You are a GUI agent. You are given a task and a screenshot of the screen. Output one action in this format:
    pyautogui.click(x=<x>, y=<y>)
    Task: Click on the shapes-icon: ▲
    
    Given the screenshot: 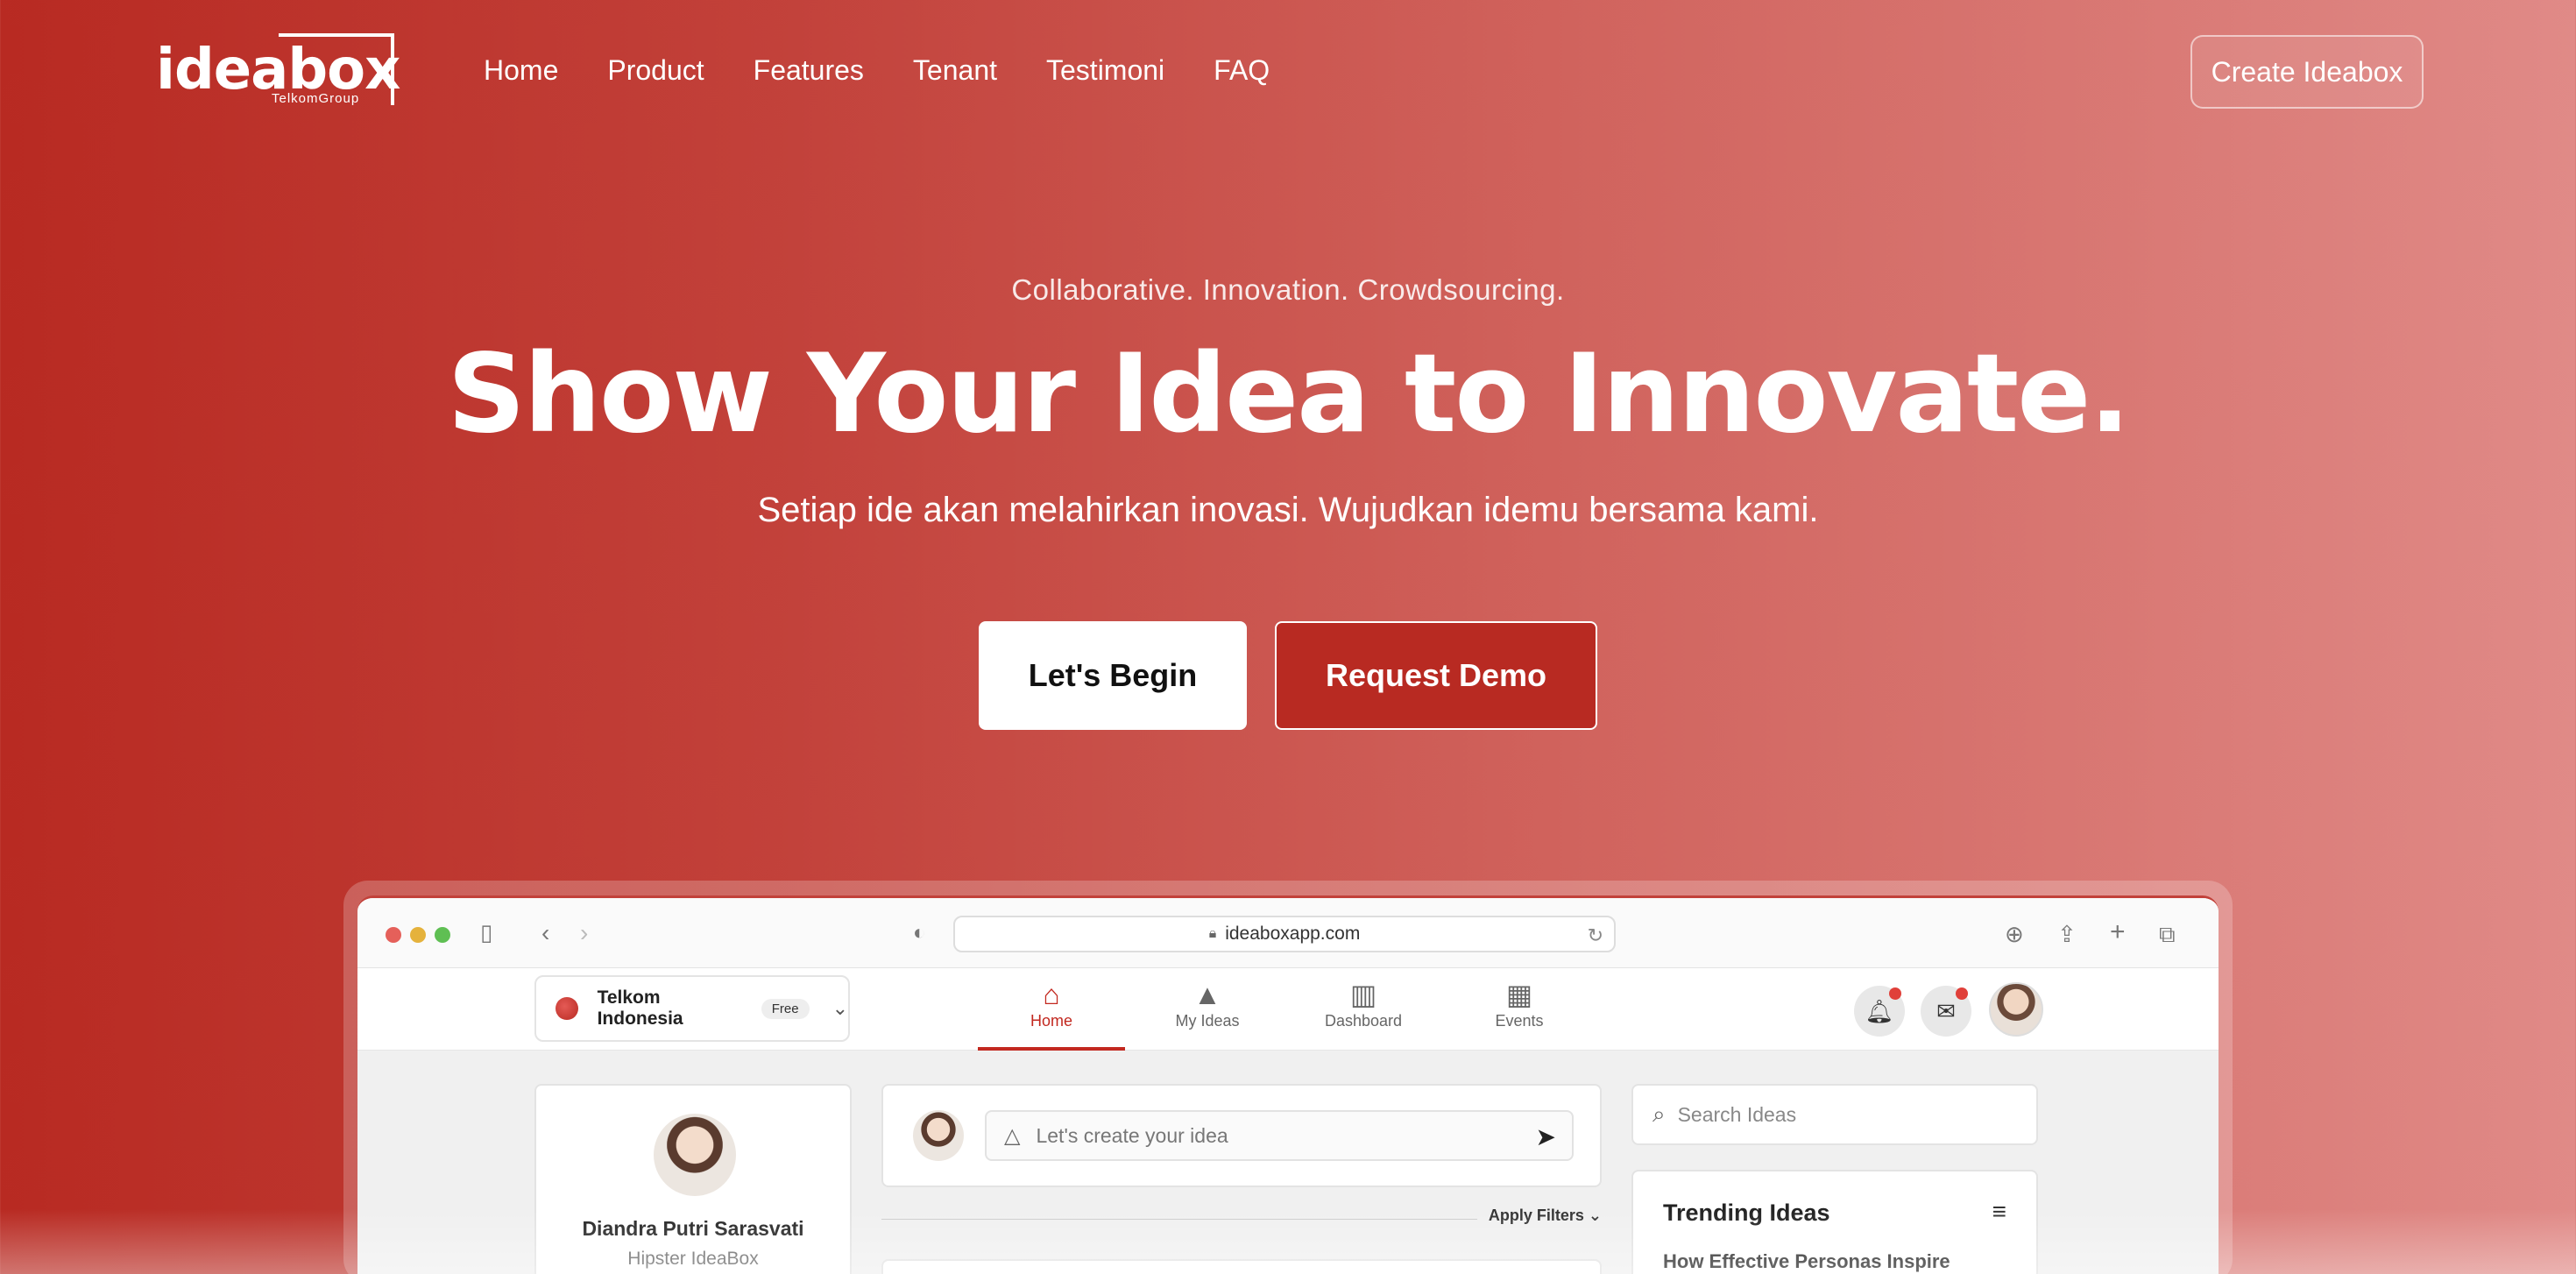 What is the action you would take?
    pyautogui.click(x=1207, y=995)
    